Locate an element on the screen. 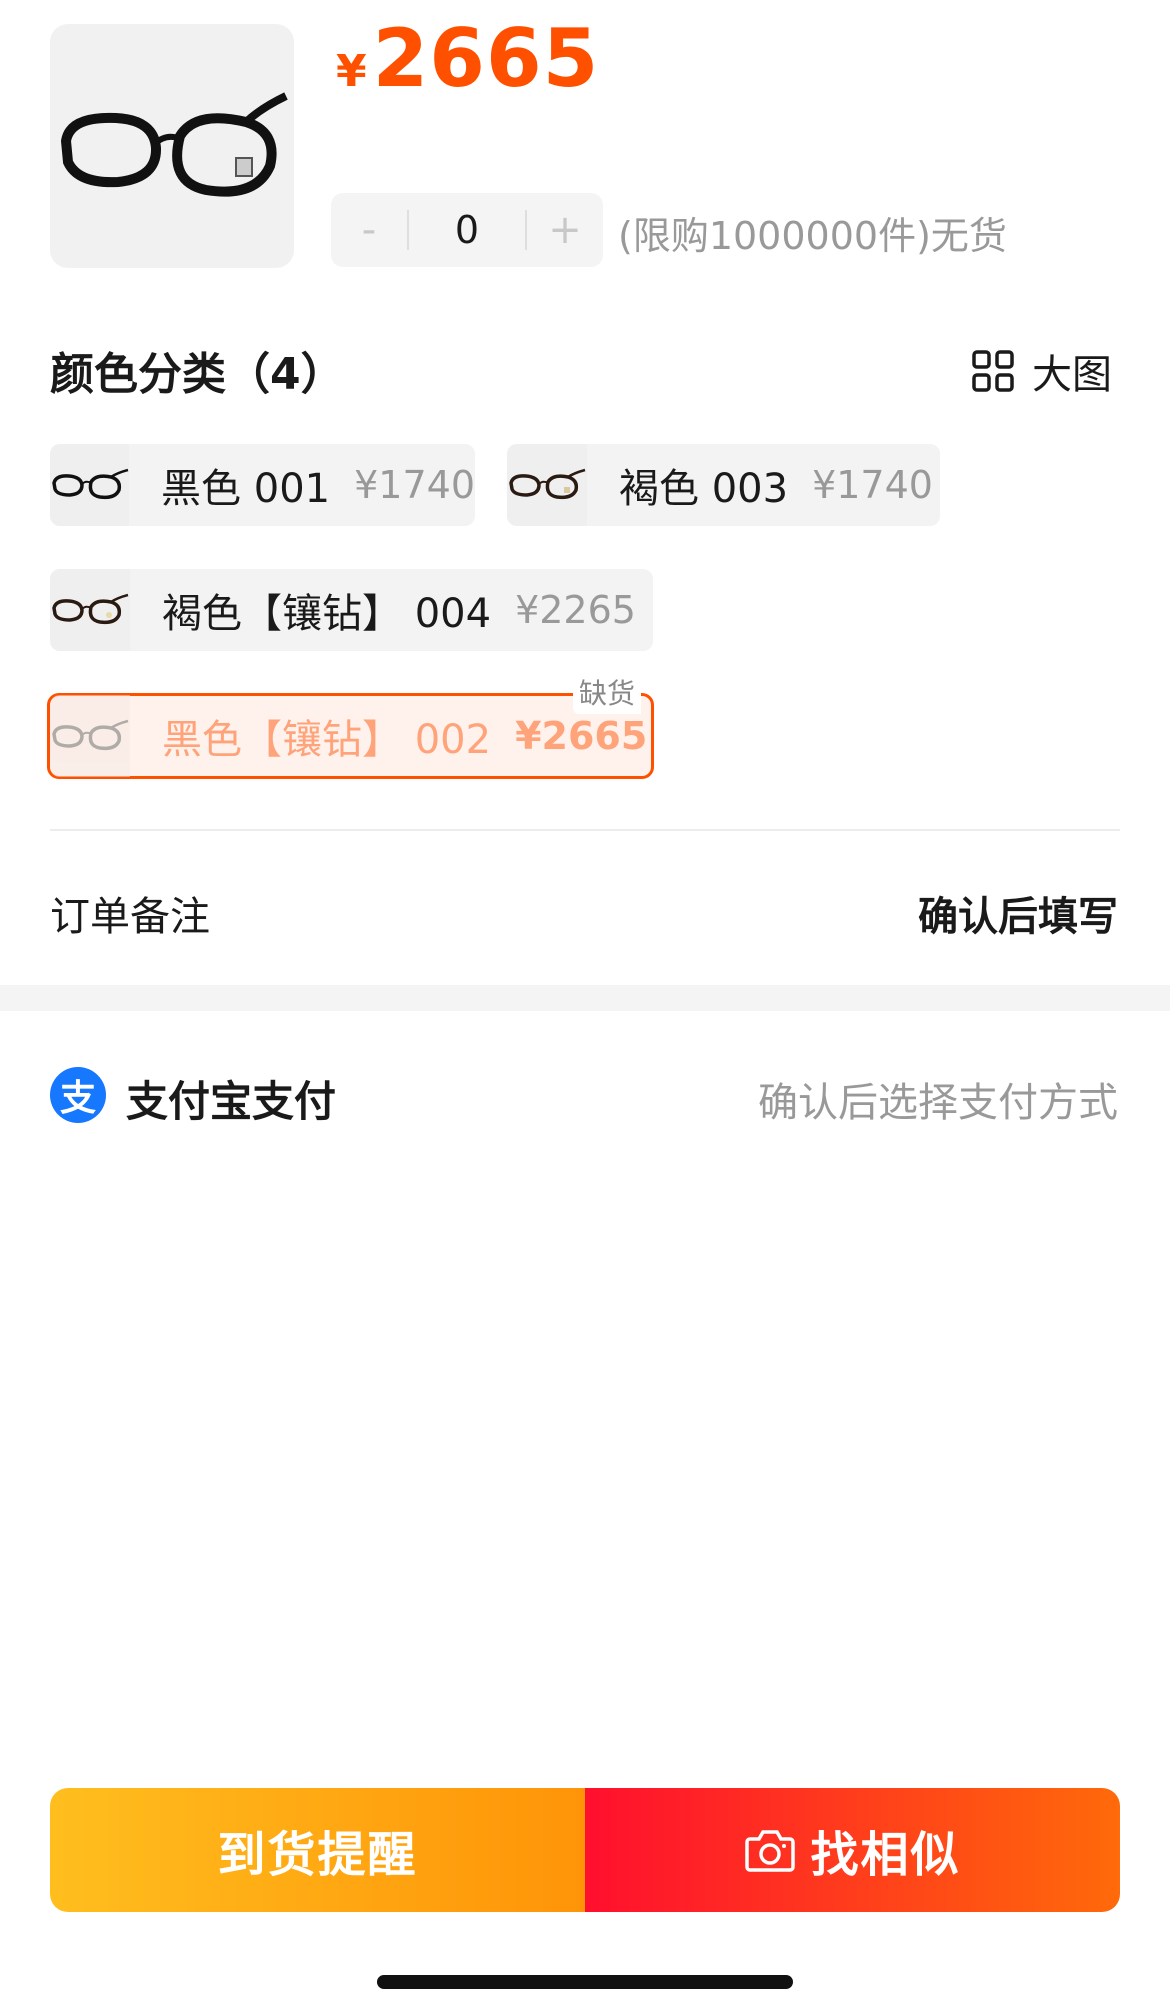 The width and height of the screenshot is (1170, 2015). product-thumbnail is located at coordinates (172, 146).